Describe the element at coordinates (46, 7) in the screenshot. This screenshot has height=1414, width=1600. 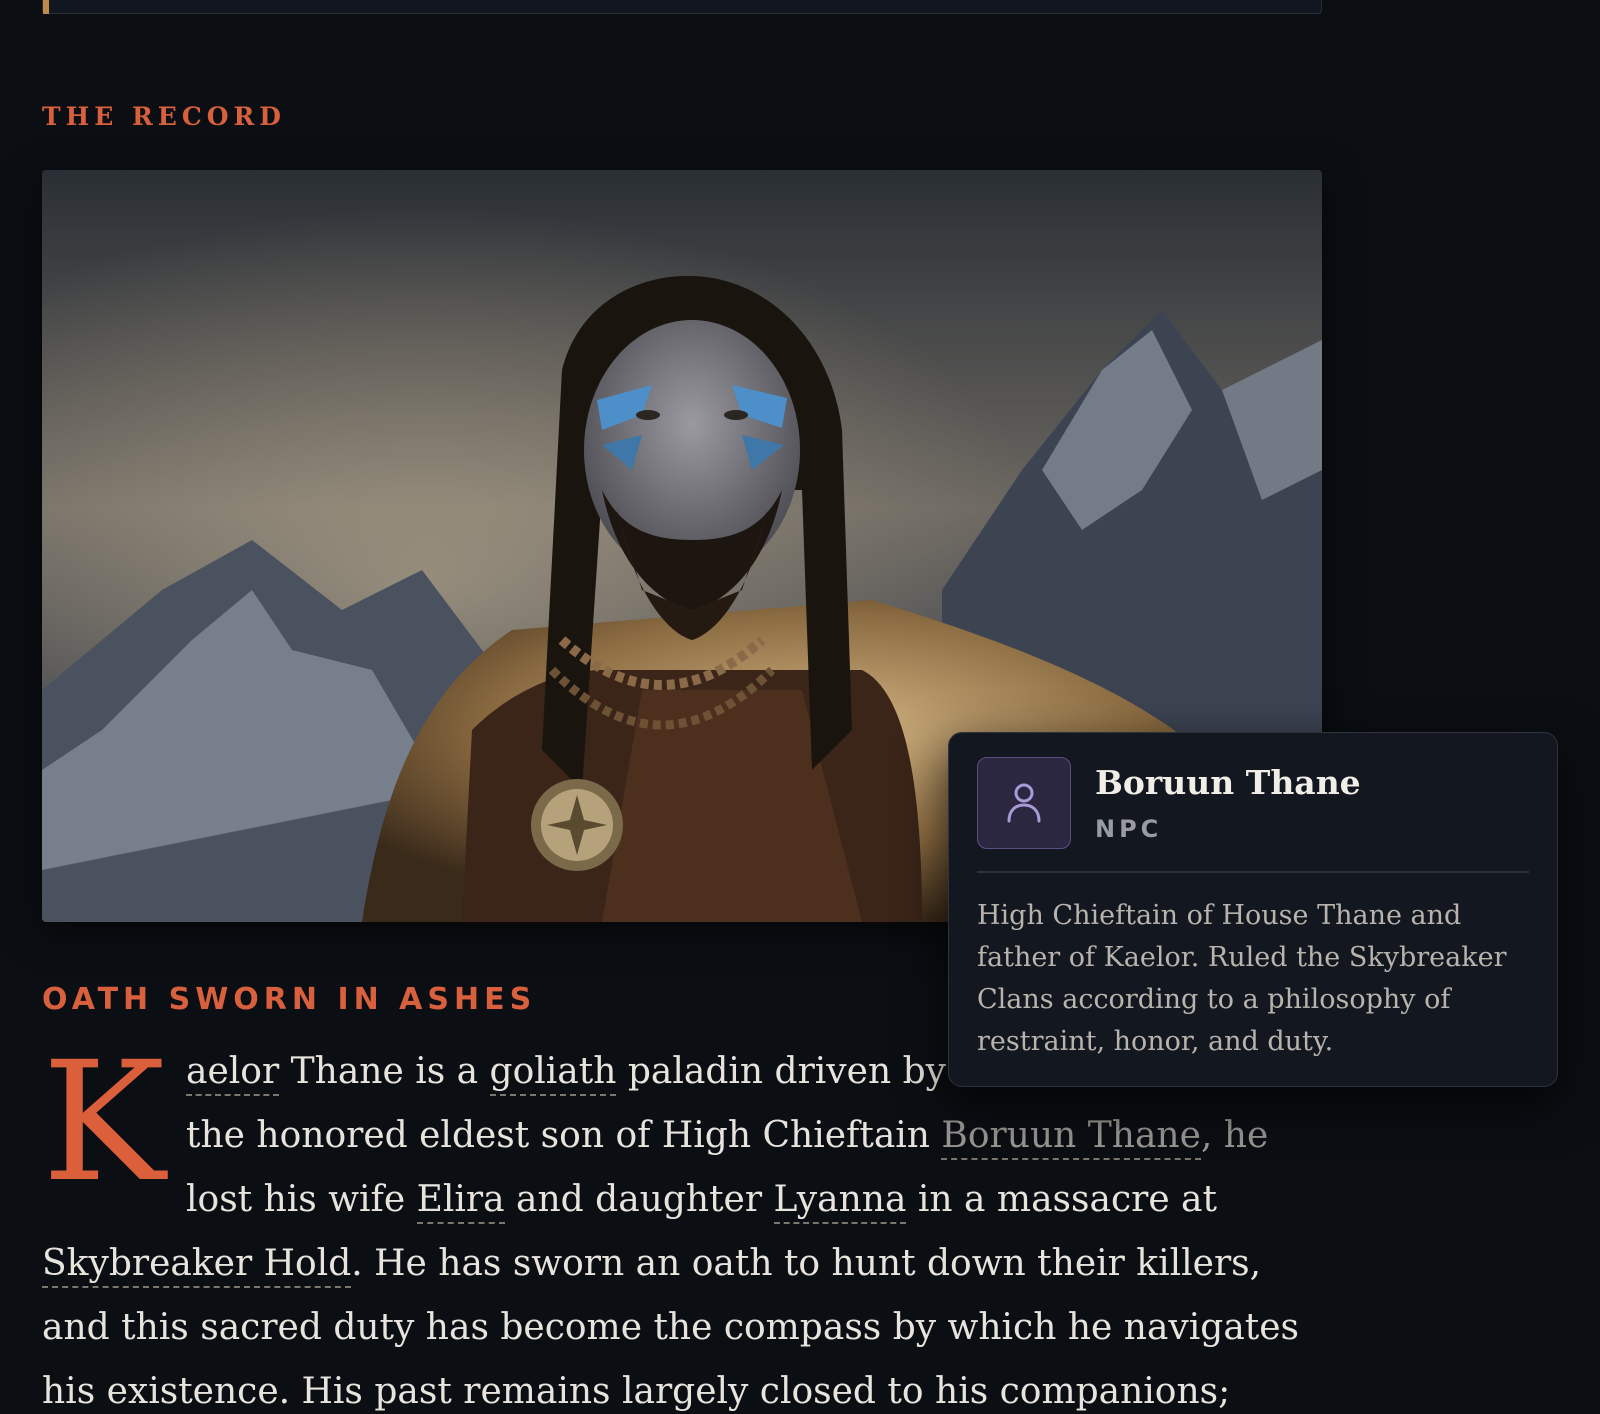
I see `card-accent` at that location.